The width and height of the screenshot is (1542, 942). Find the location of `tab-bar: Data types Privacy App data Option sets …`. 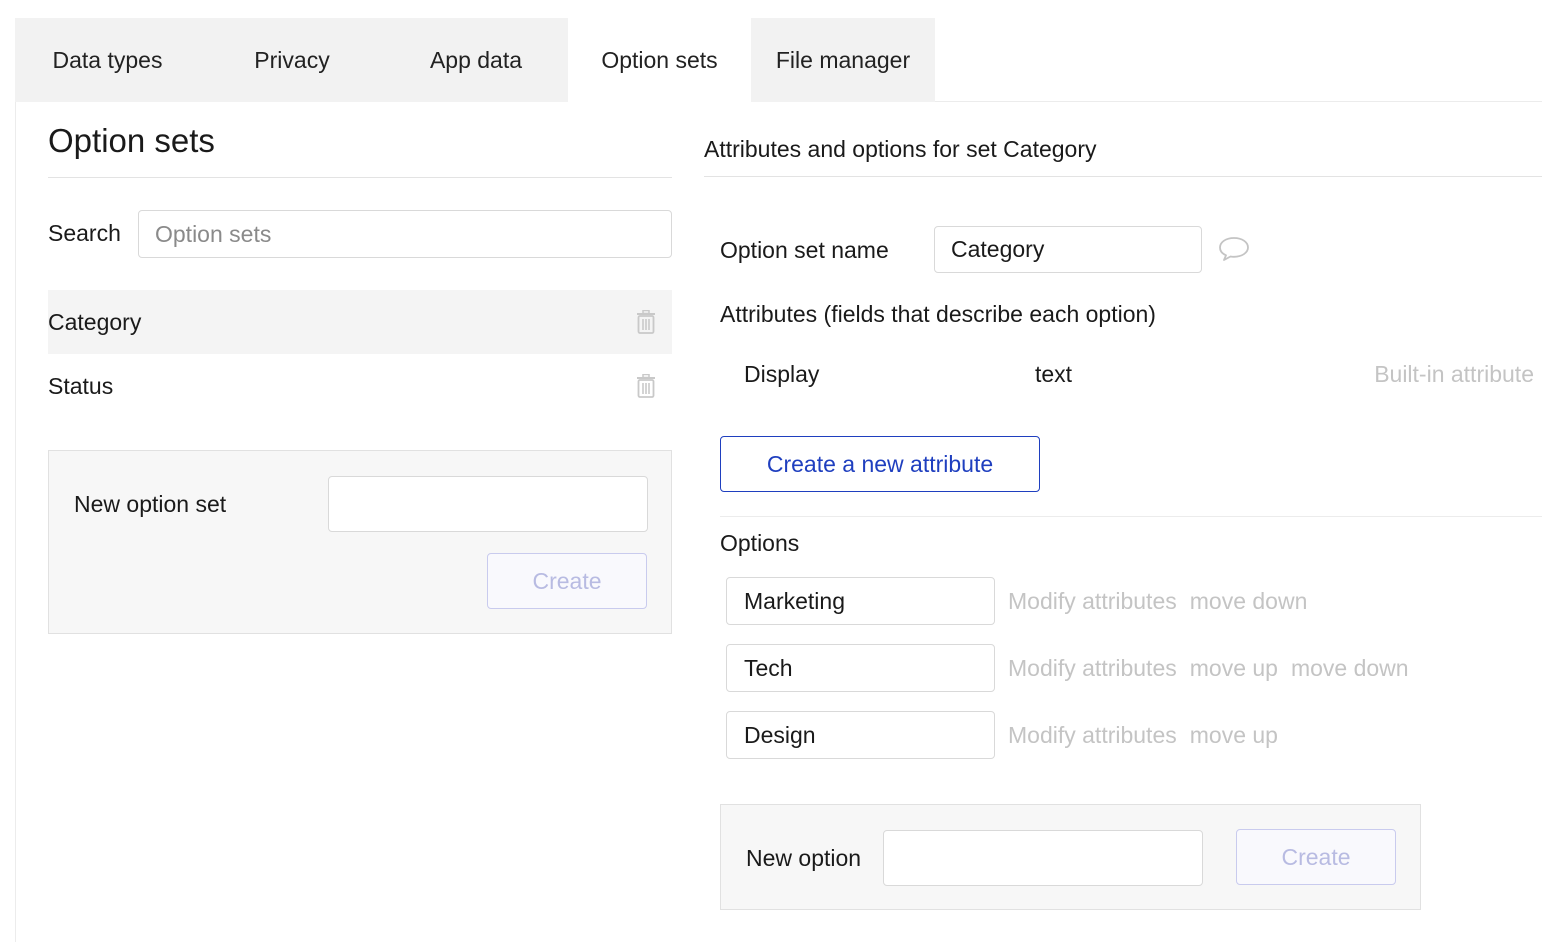

tab-bar: Data types Privacy App data Option sets … is located at coordinates (475, 60).